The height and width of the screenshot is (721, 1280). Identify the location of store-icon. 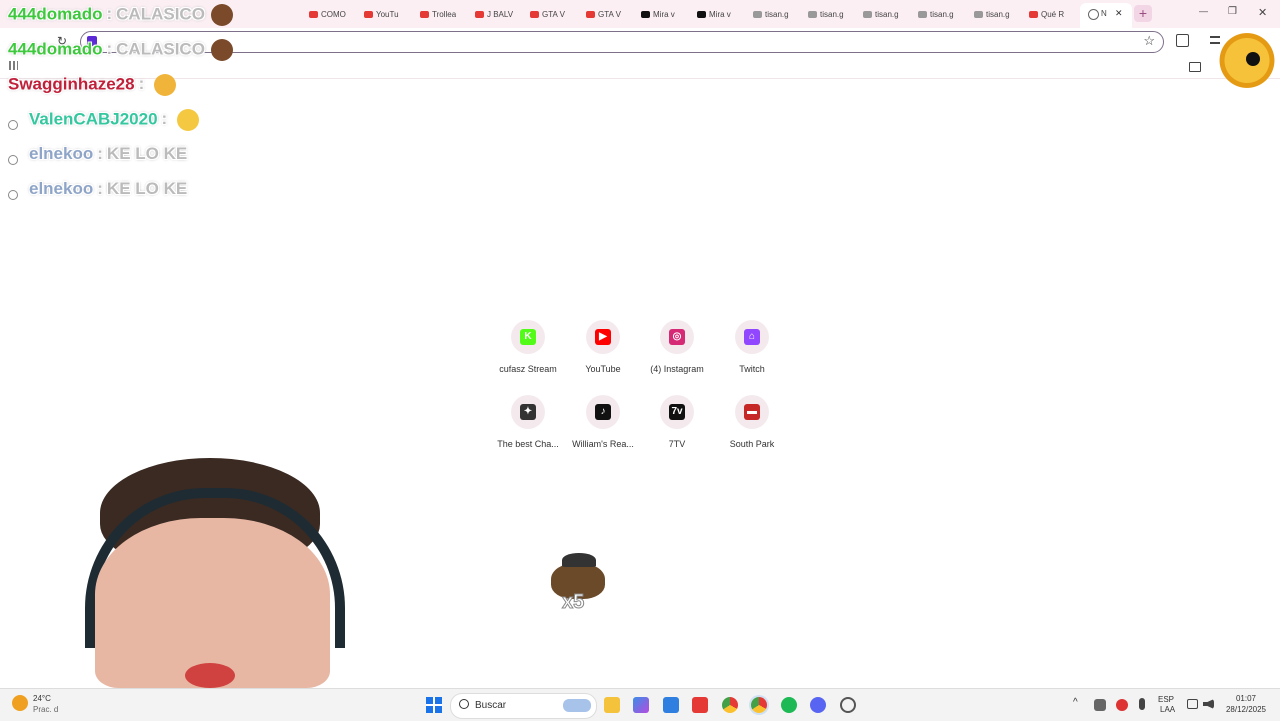
(671, 705).